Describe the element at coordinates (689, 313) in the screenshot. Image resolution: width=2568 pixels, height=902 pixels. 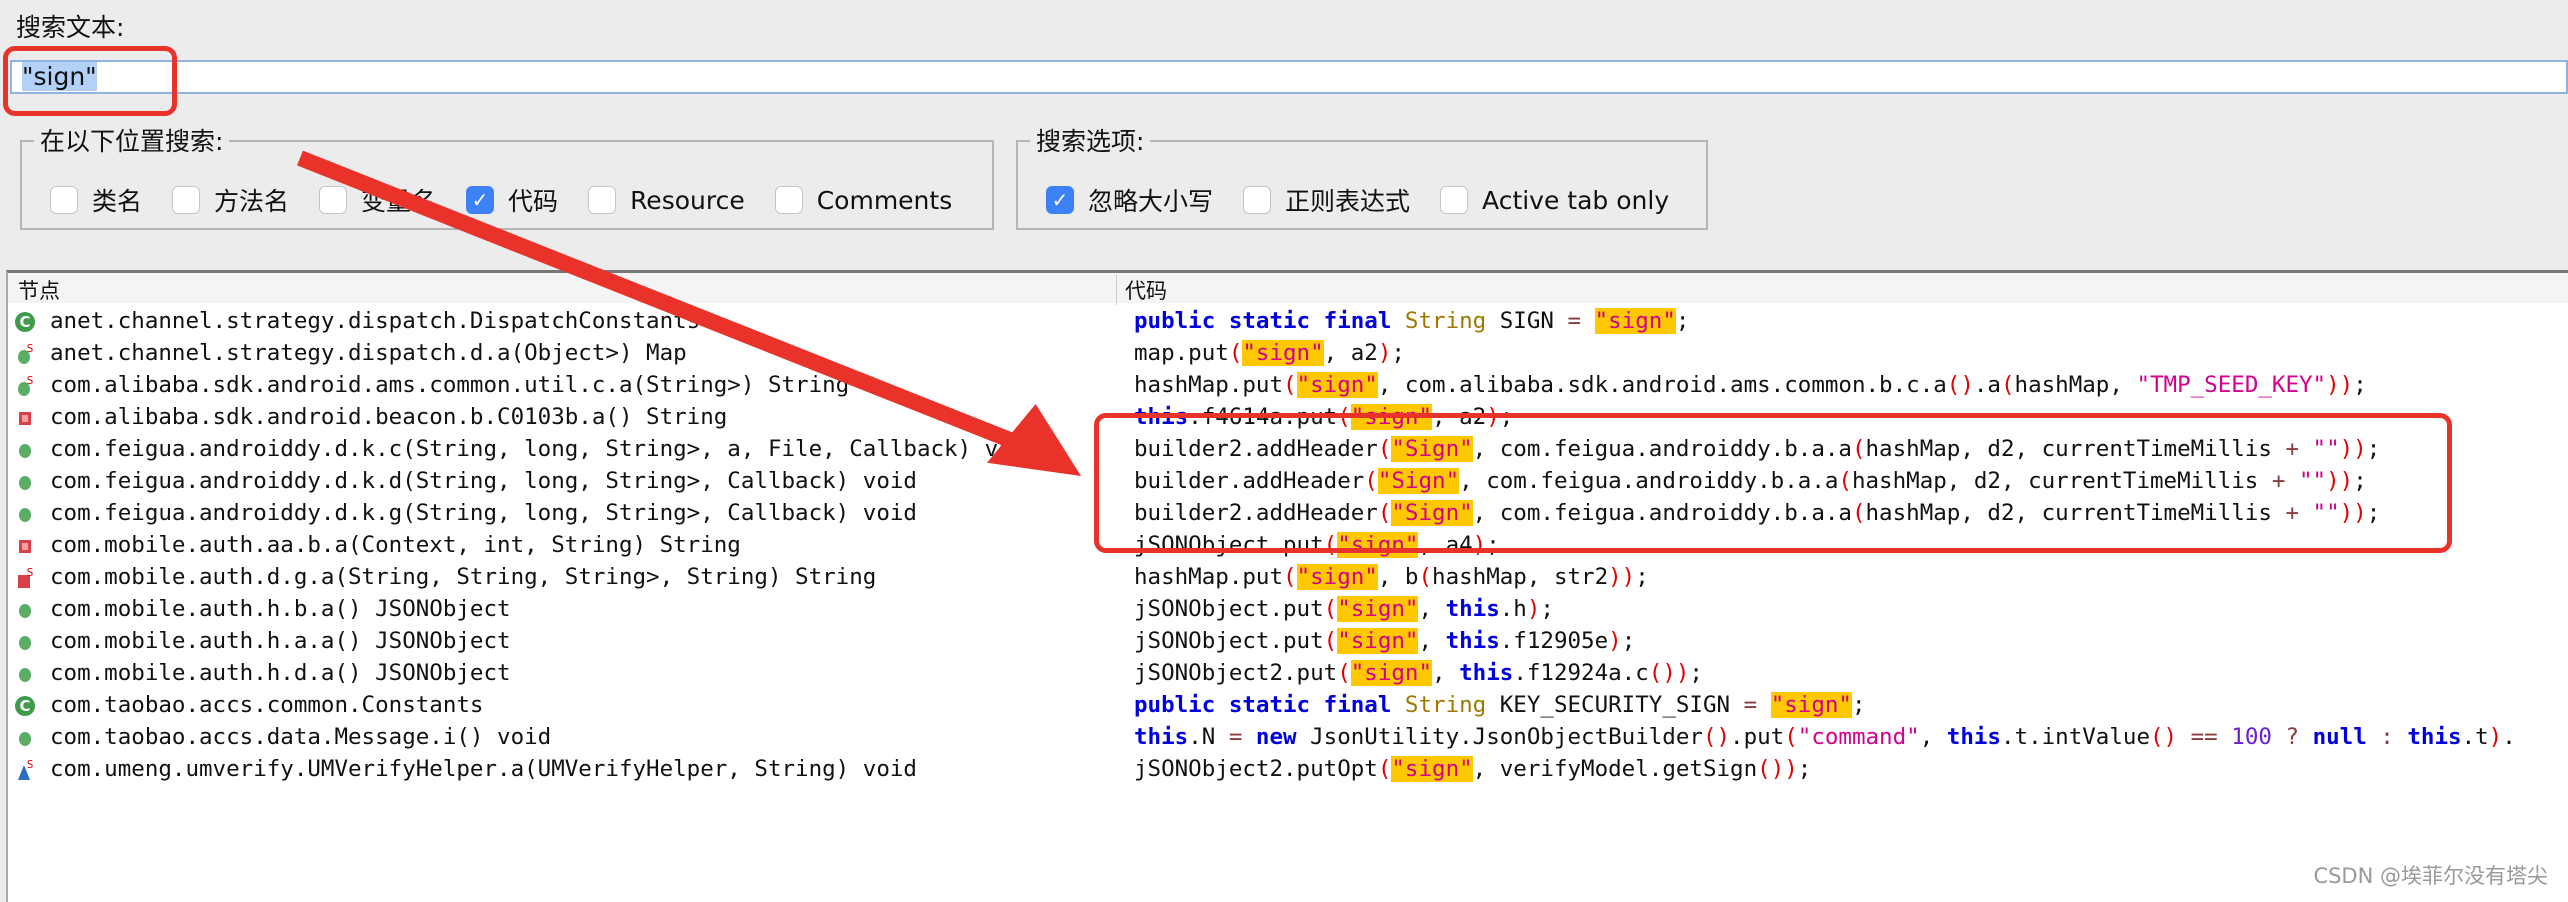
I see `annotation-arrow` at that location.